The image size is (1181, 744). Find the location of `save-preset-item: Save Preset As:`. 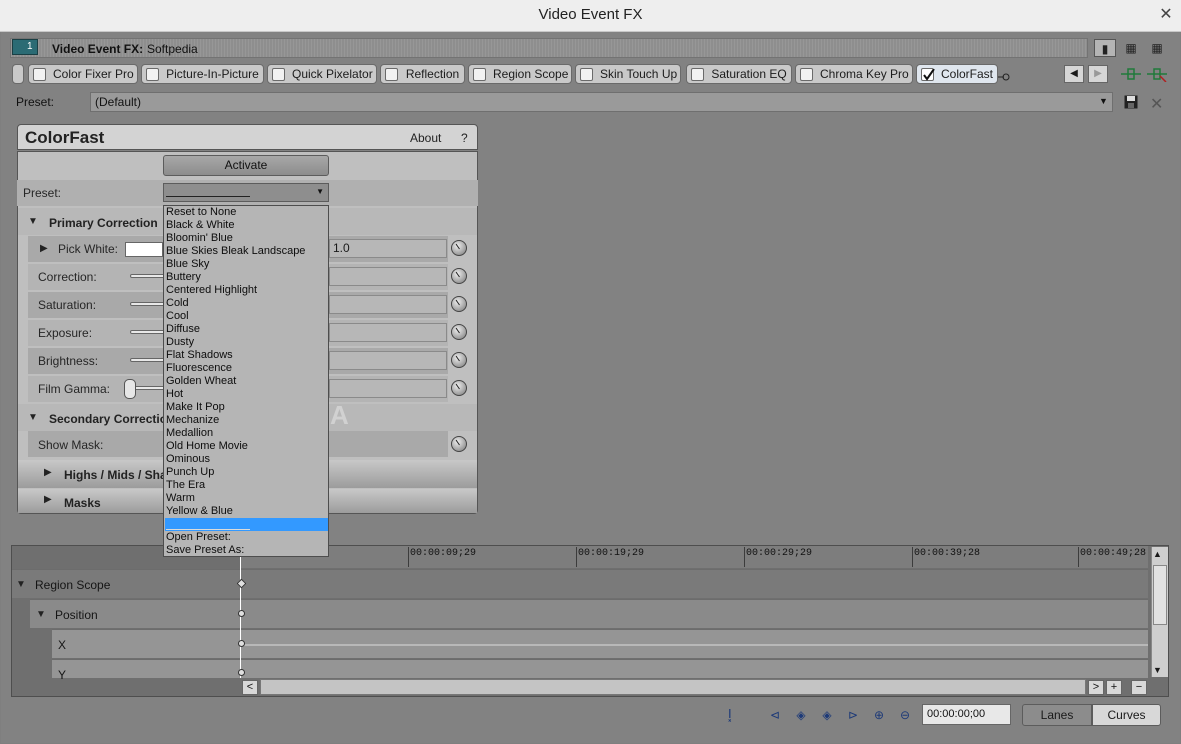

save-preset-item: Save Preset As: is located at coordinates (205, 550).